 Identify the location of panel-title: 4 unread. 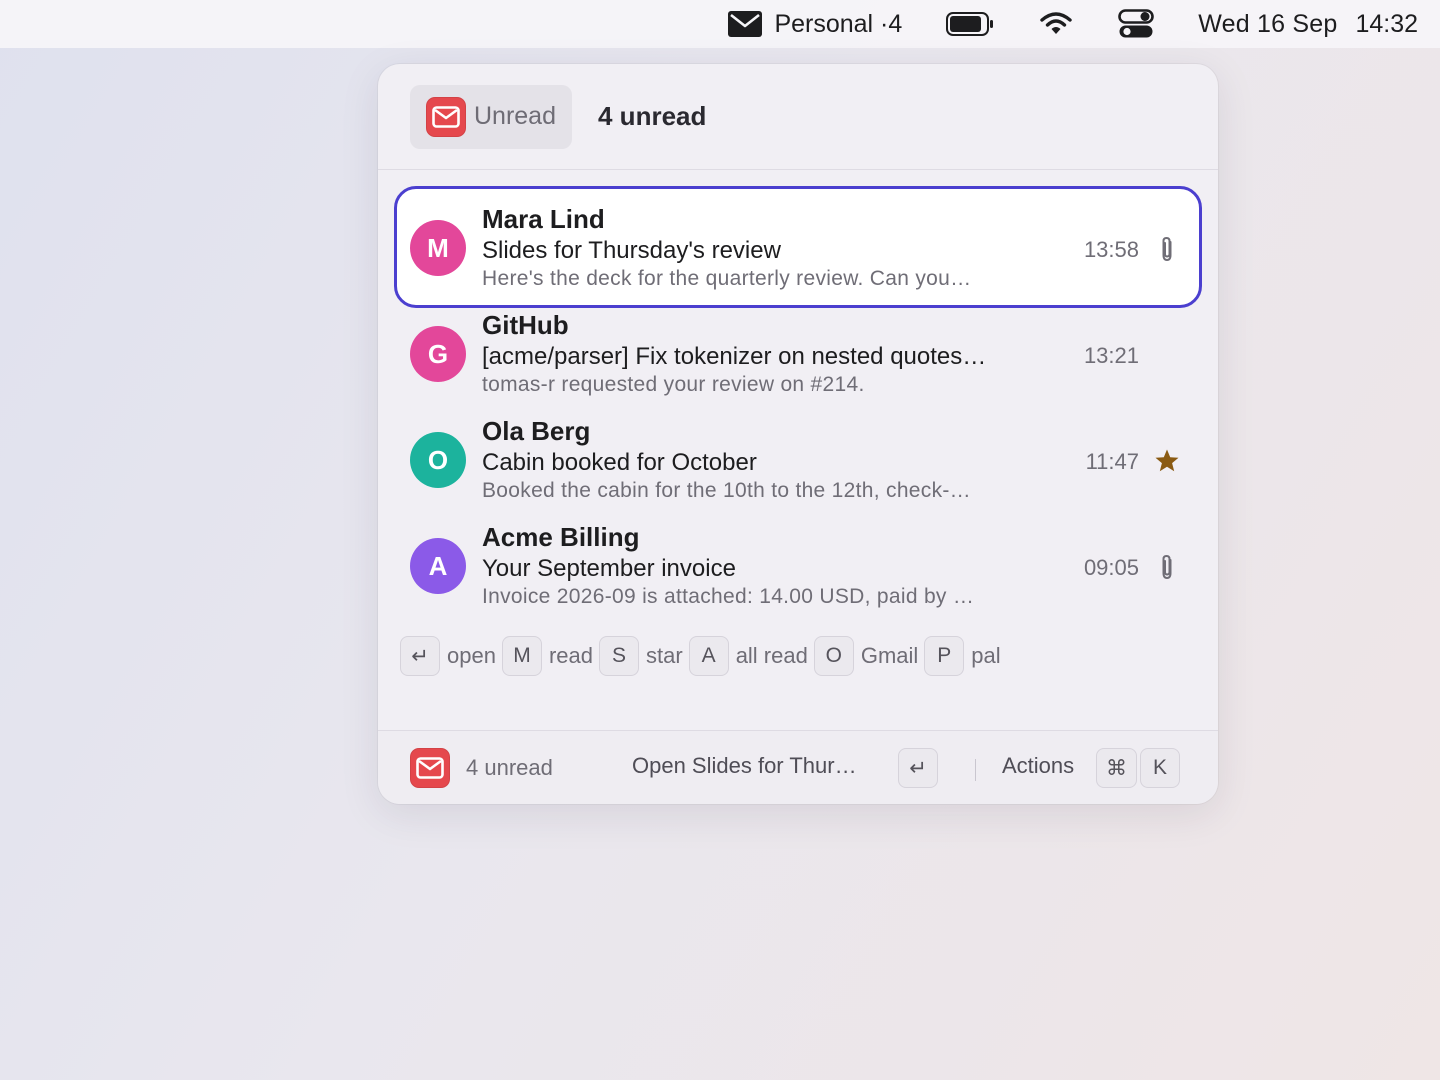
(652, 116).